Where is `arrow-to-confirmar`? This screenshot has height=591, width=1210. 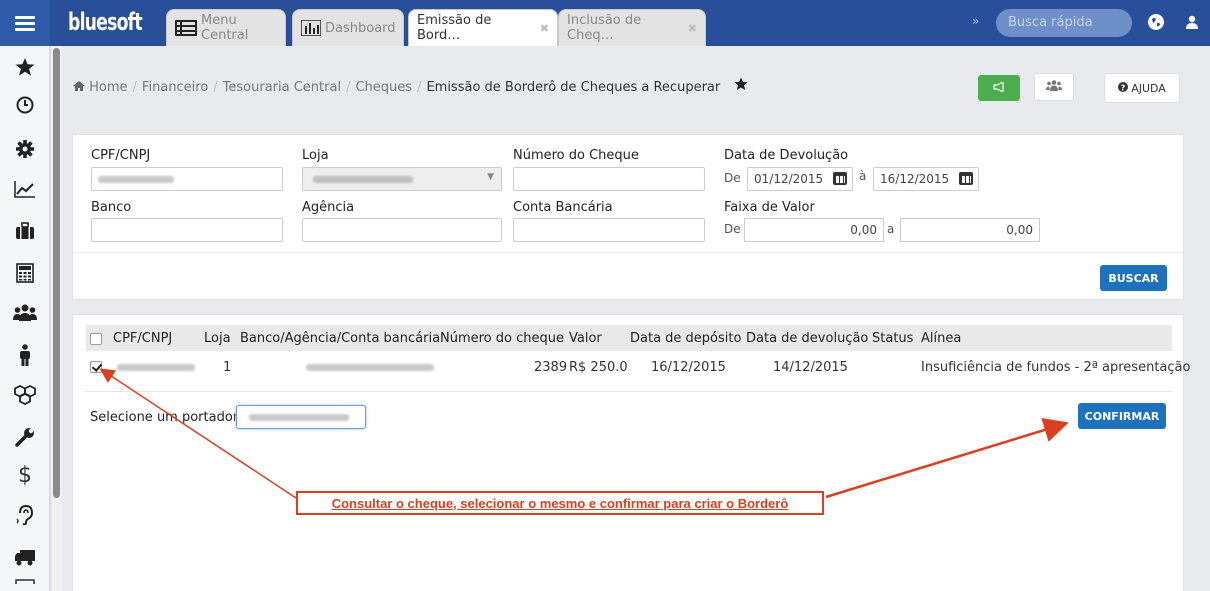 arrow-to-confirmar is located at coordinates (947, 458).